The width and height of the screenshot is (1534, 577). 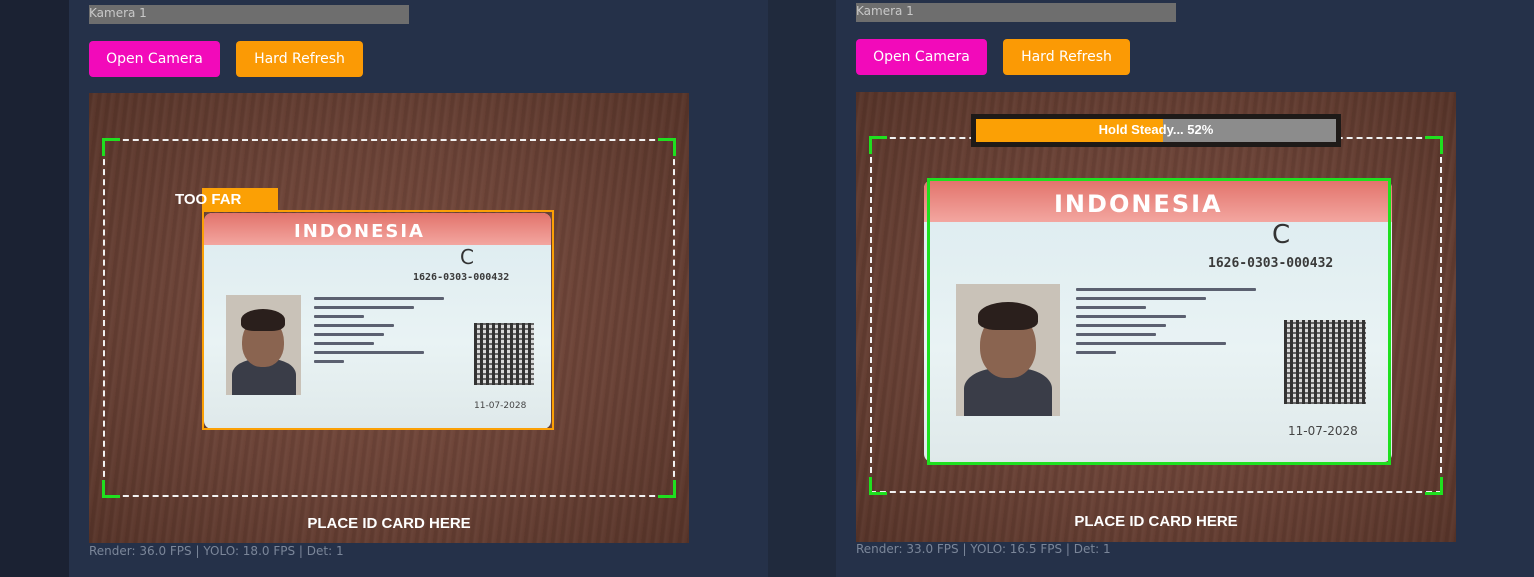 I want to click on progress-track: Hold Steady... 52%, so click(x=1156, y=130).